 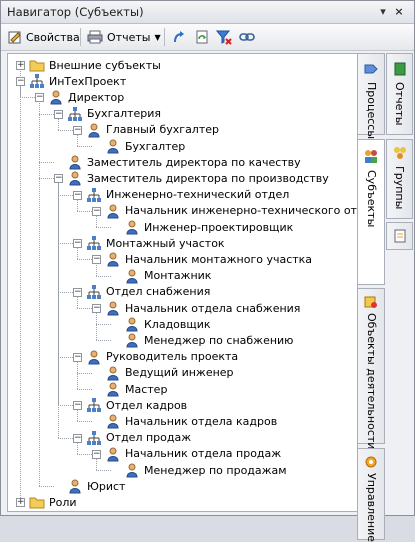 I want to click on tree-item: Менеджер по снабжению, so click(x=208, y=340).